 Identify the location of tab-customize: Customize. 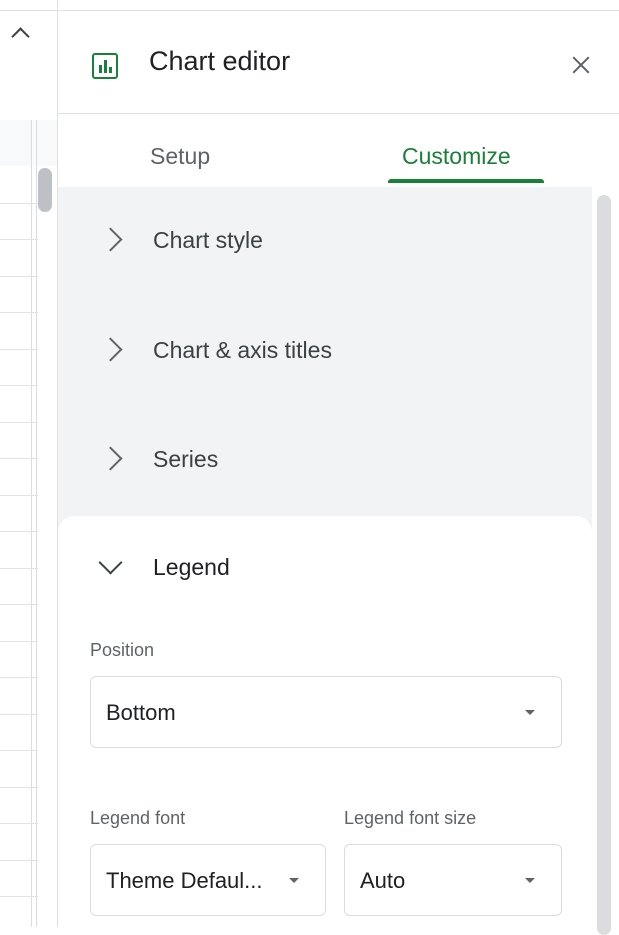
(456, 156).